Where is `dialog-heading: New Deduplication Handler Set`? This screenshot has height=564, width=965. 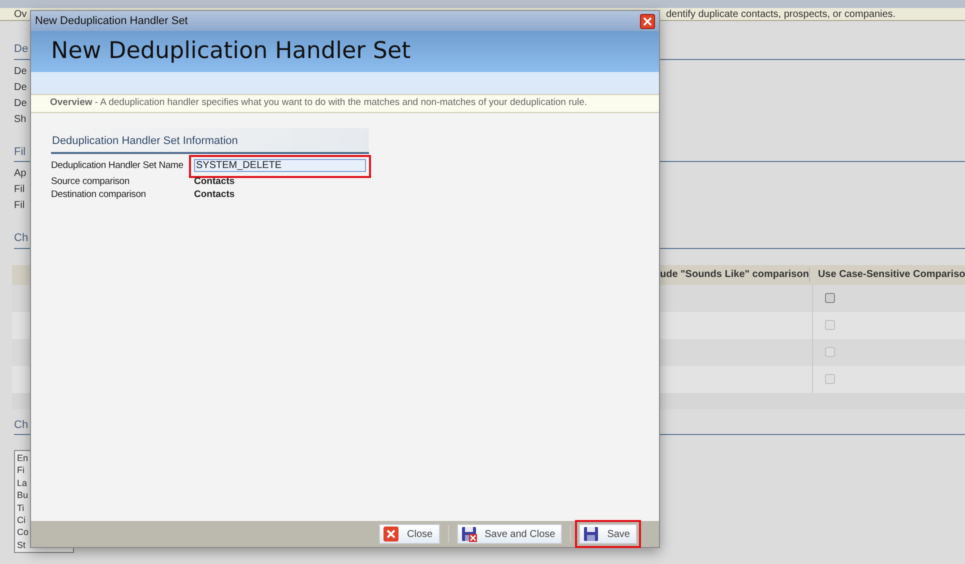
dialog-heading: New Deduplication Handler Set is located at coordinates (231, 51).